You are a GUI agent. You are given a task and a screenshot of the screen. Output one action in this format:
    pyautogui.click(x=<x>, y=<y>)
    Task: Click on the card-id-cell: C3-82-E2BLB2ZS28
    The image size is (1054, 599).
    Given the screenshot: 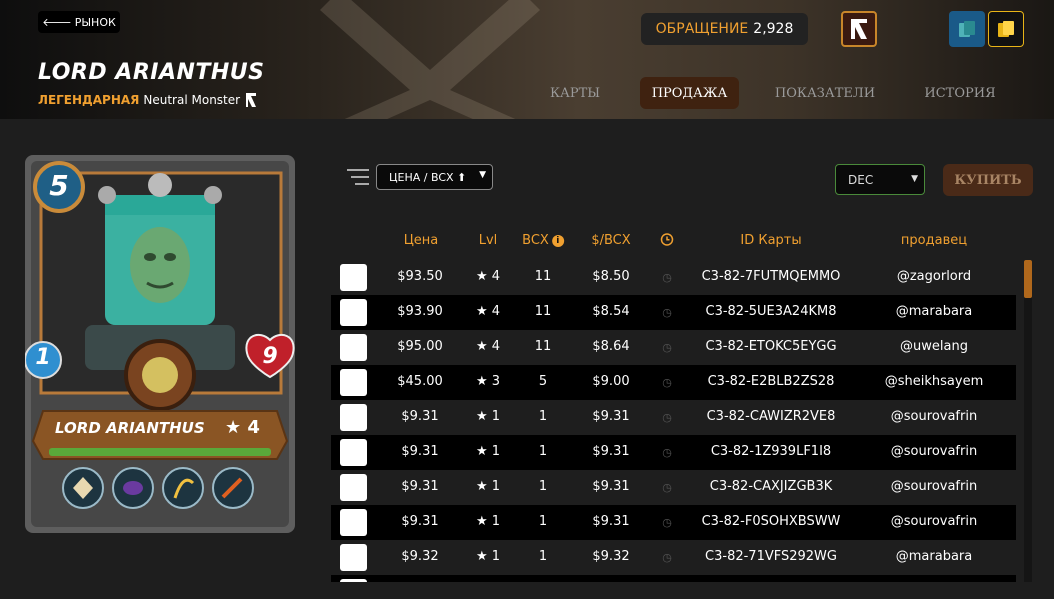 What is the action you would take?
    pyautogui.click(x=771, y=381)
    